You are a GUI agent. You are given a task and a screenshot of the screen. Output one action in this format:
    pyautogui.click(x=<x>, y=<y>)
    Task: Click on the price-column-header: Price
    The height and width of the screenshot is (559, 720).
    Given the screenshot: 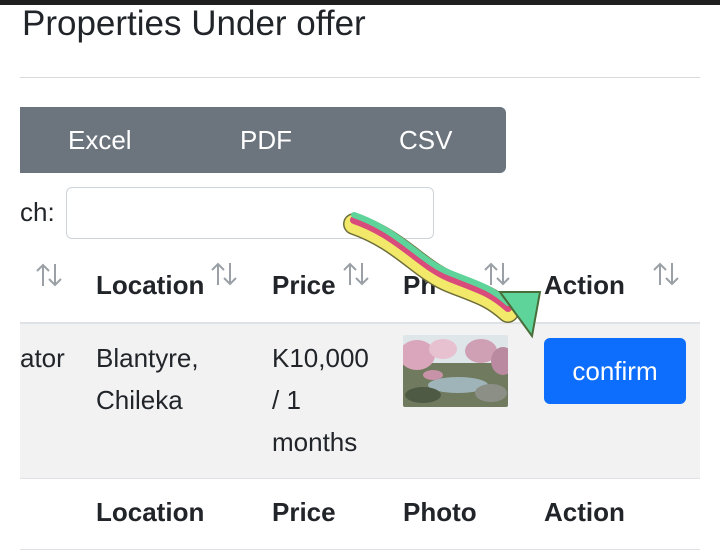 What is the action you would take?
    pyautogui.click(x=304, y=285)
    